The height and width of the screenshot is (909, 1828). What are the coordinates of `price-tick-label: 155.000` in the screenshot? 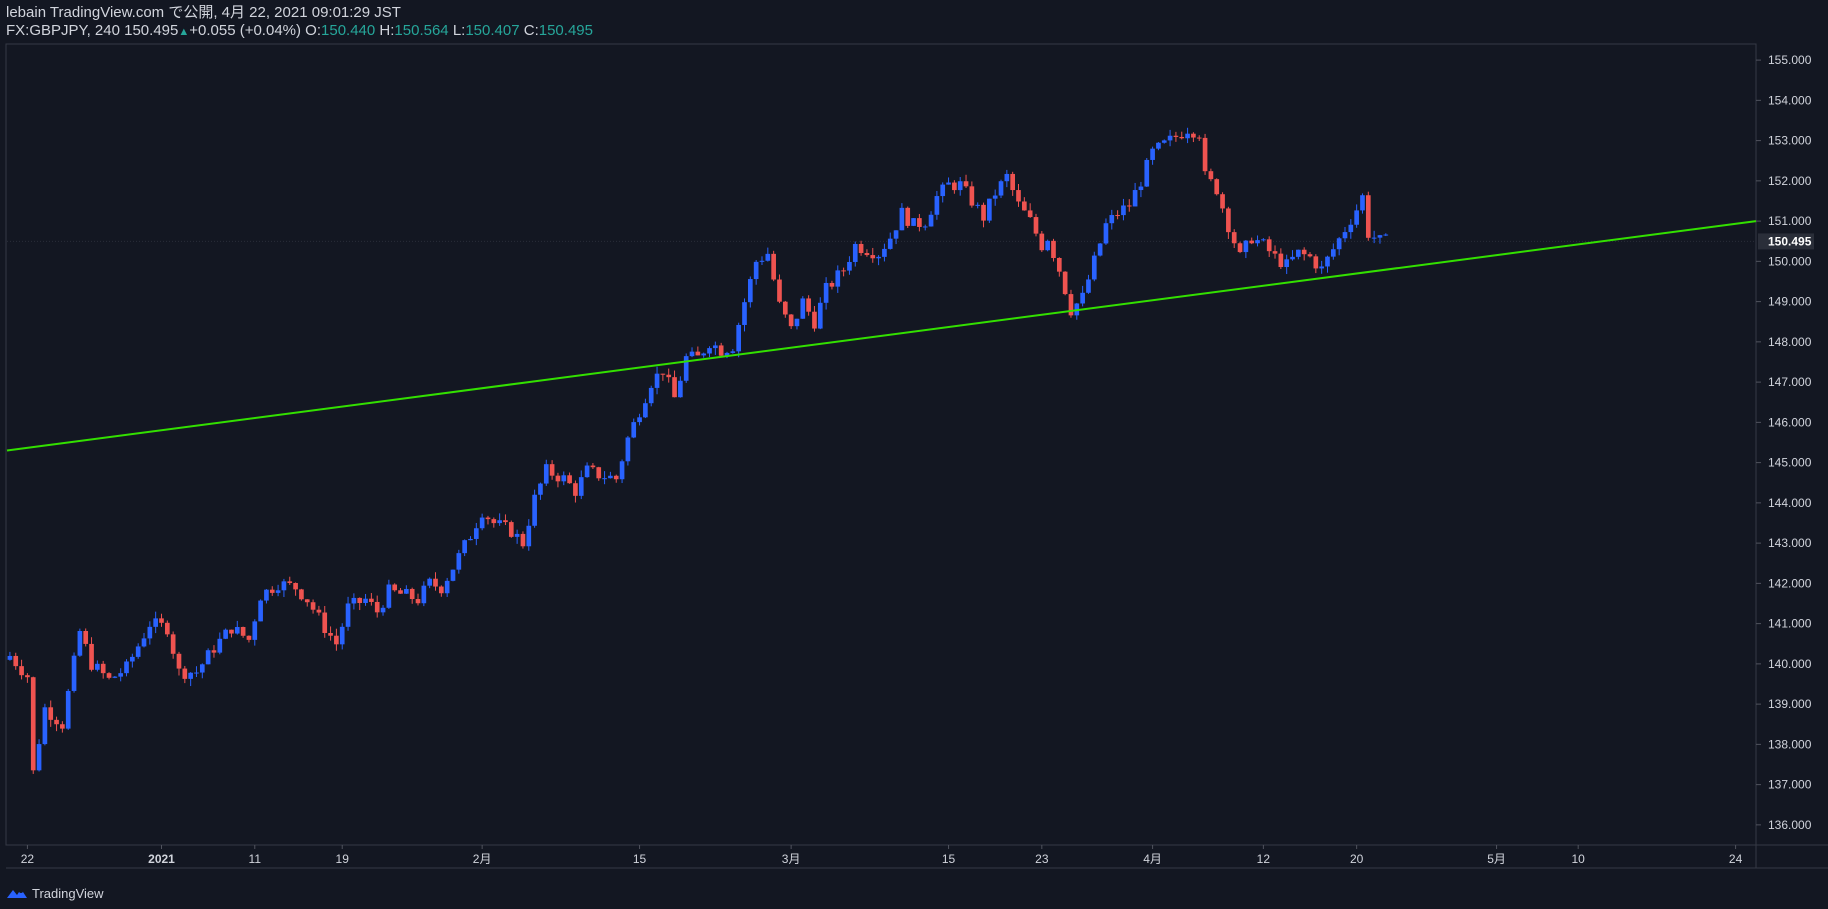 It's located at (1790, 60).